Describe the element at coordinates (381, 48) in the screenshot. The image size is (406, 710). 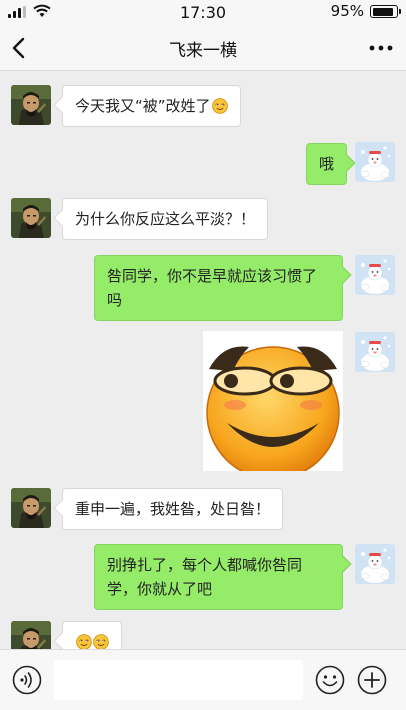
I see `more-icon` at that location.